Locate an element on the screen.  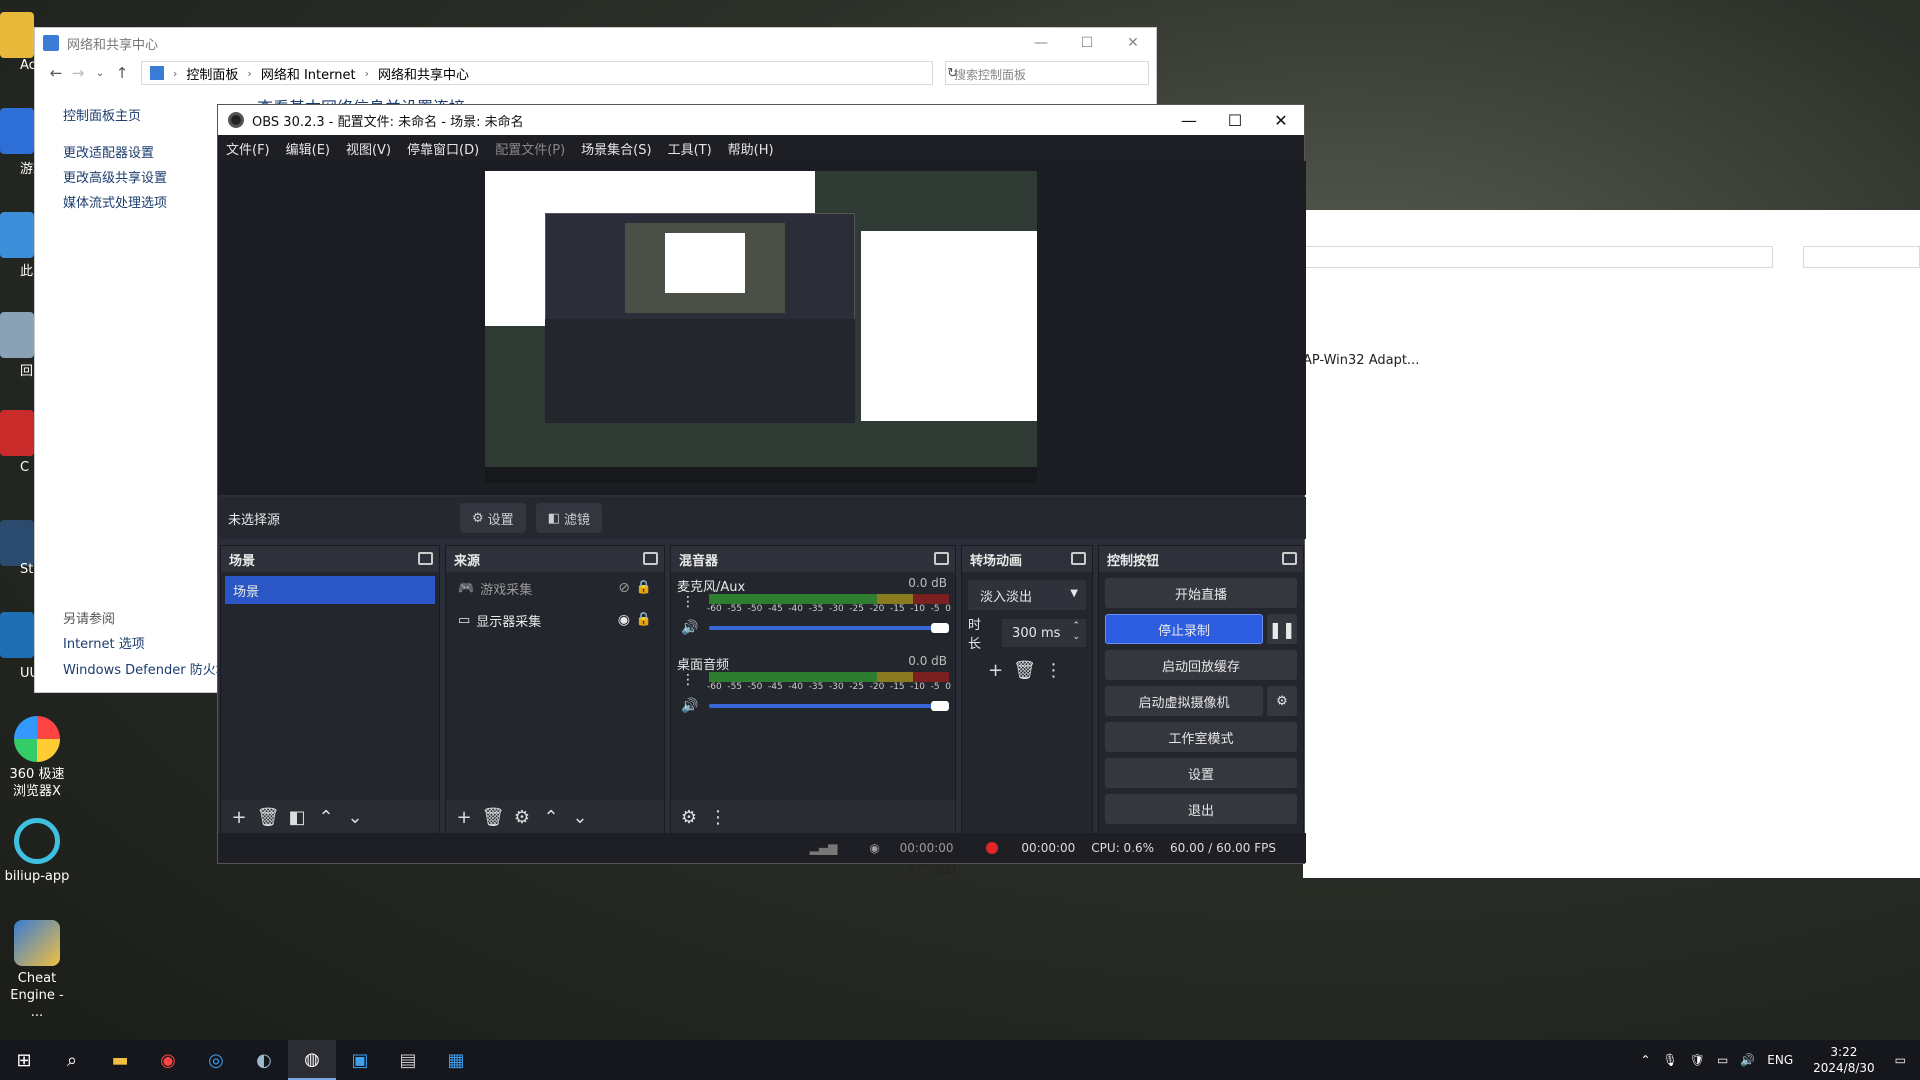
transition-select: 淡入淡出 ▼ is located at coordinates (1027, 595).